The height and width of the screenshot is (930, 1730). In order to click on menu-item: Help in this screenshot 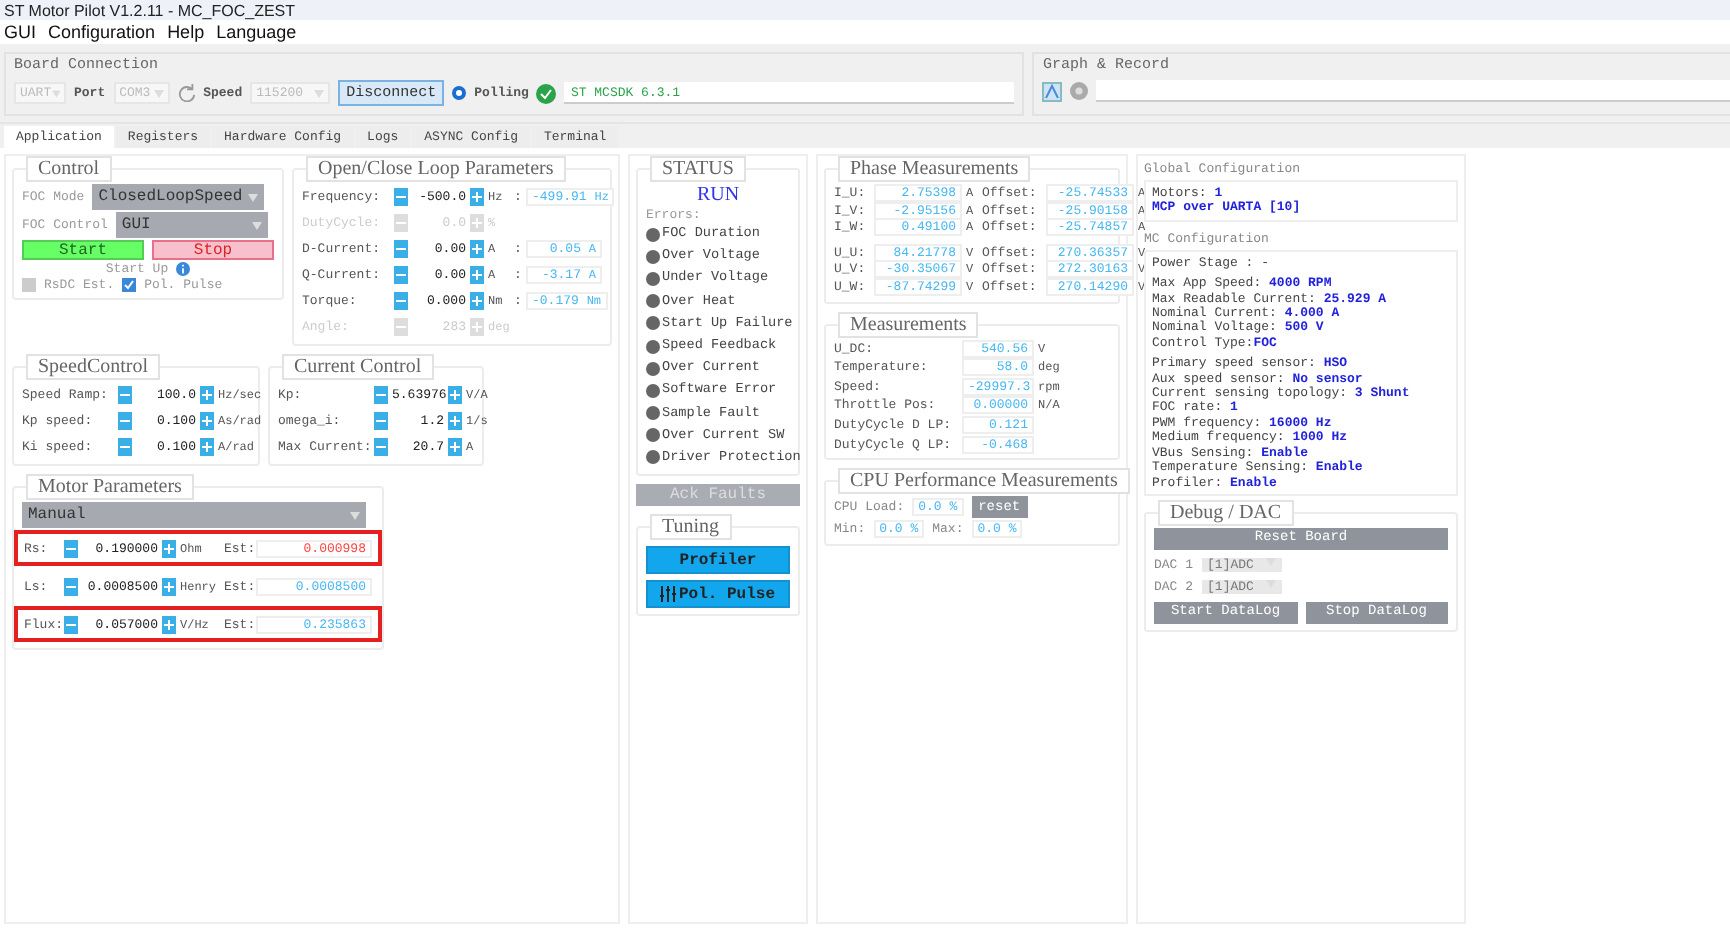, I will do `click(186, 32)`.